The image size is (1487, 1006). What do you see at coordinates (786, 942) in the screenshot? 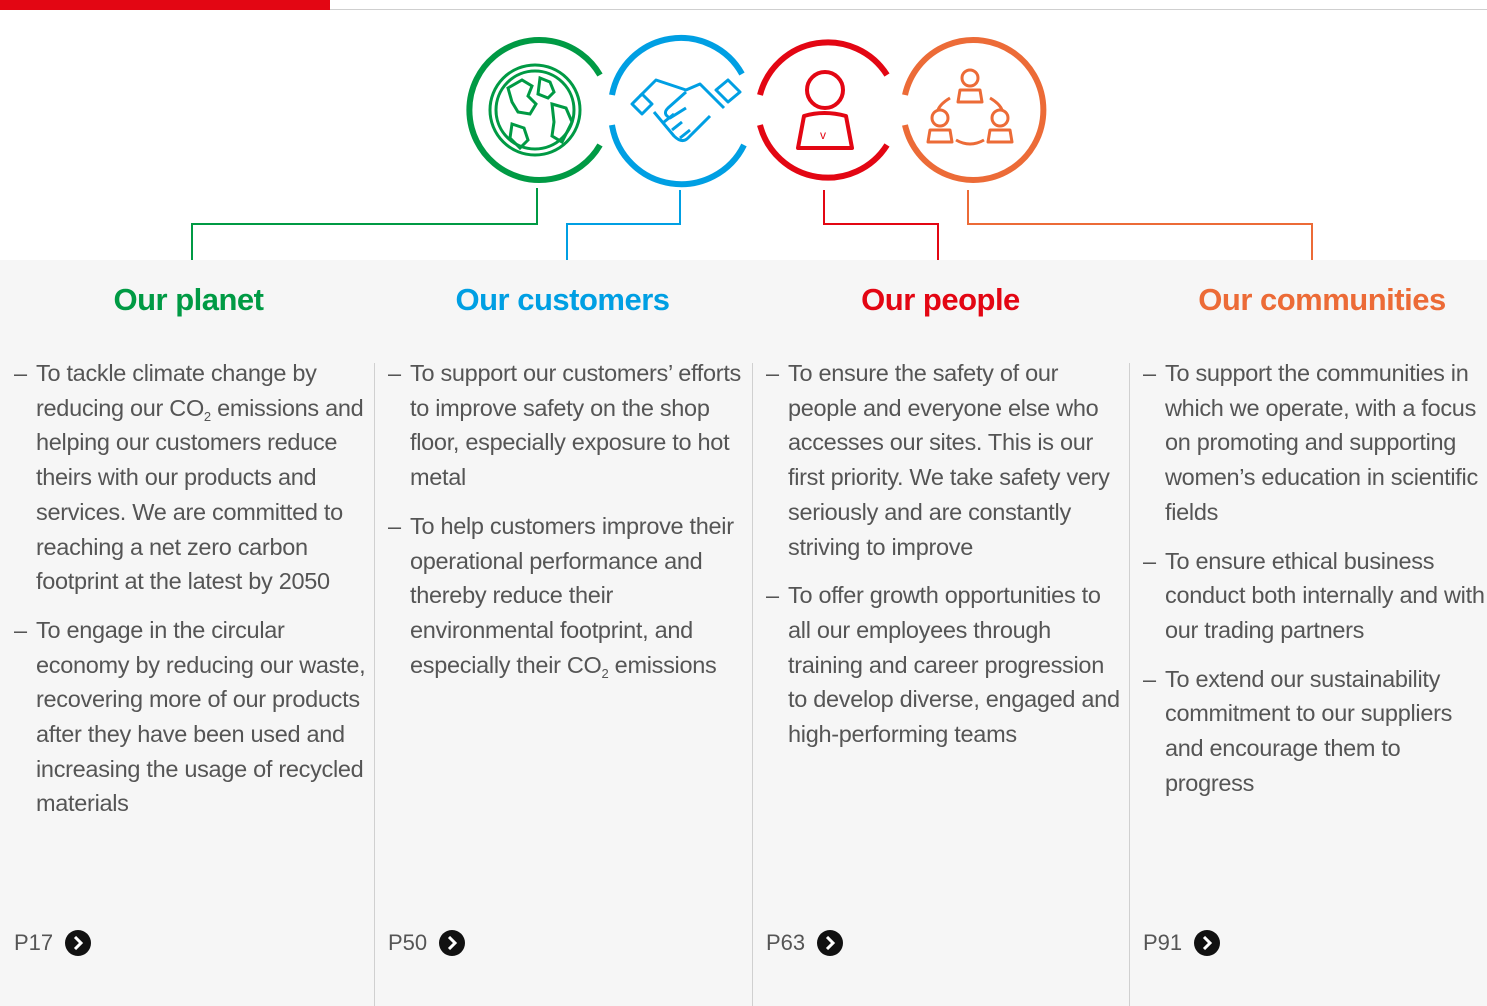
I see `page-number: P63` at bounding box center [786, 942].